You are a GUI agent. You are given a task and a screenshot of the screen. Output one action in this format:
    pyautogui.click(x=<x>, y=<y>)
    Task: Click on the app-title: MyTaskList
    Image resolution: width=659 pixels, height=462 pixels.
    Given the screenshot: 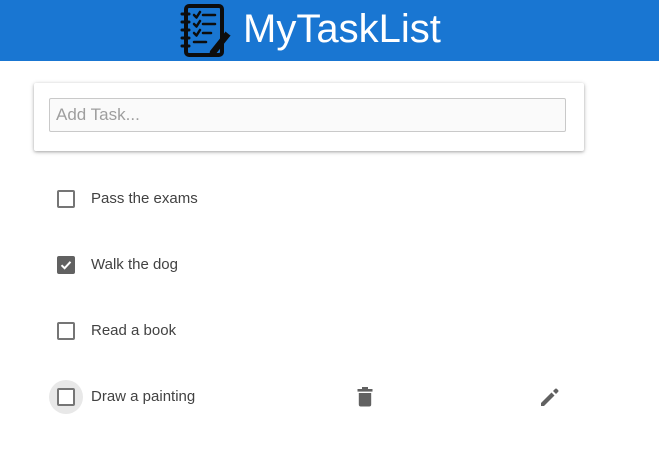 What is the action you would take?
    pyautogui.click(x=342, y=29)
    